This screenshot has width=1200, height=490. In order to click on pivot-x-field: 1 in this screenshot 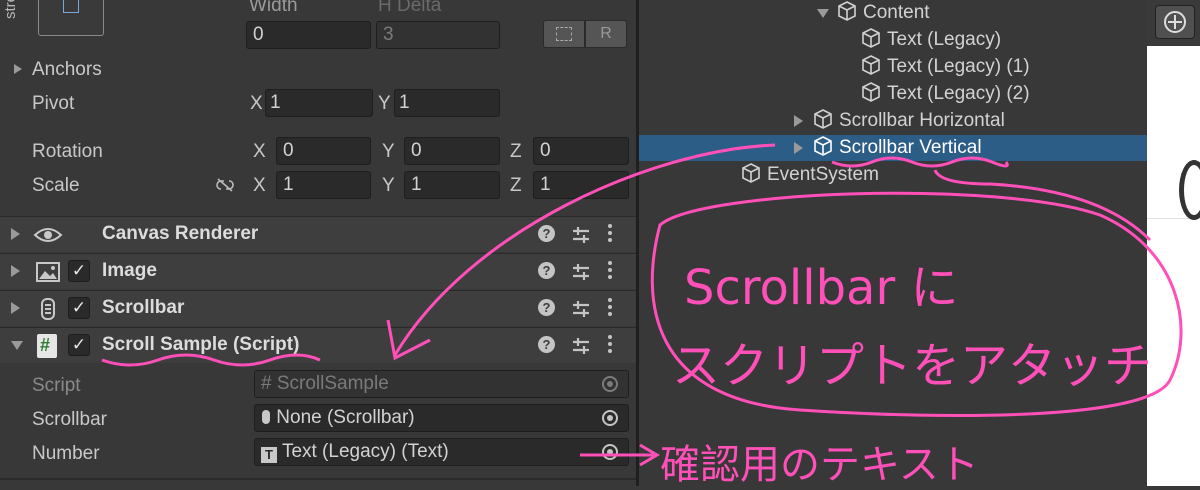, I will do `click(319, 103)`.